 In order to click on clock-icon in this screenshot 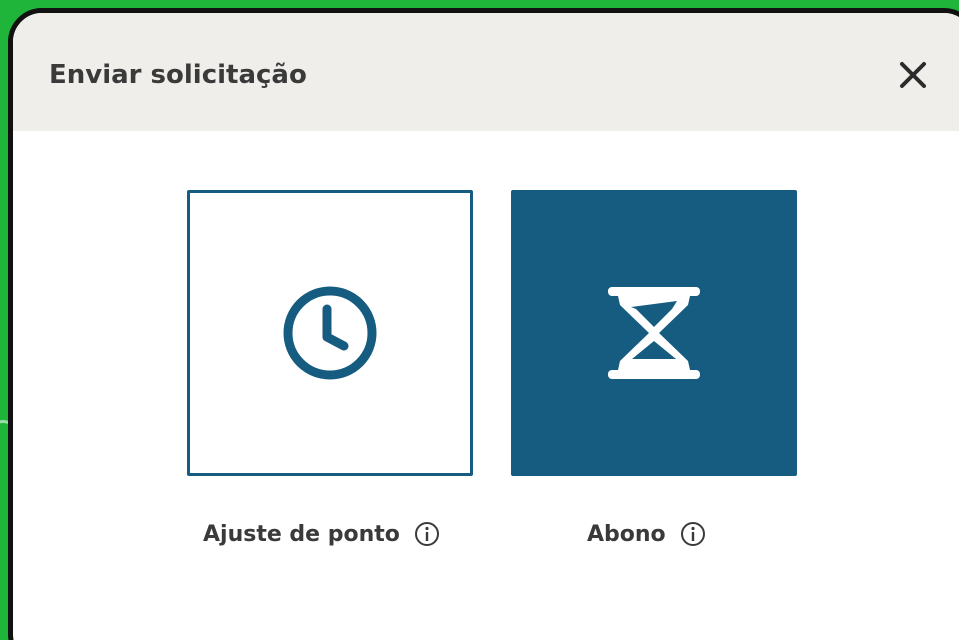, I will do `click(330, 333)`.